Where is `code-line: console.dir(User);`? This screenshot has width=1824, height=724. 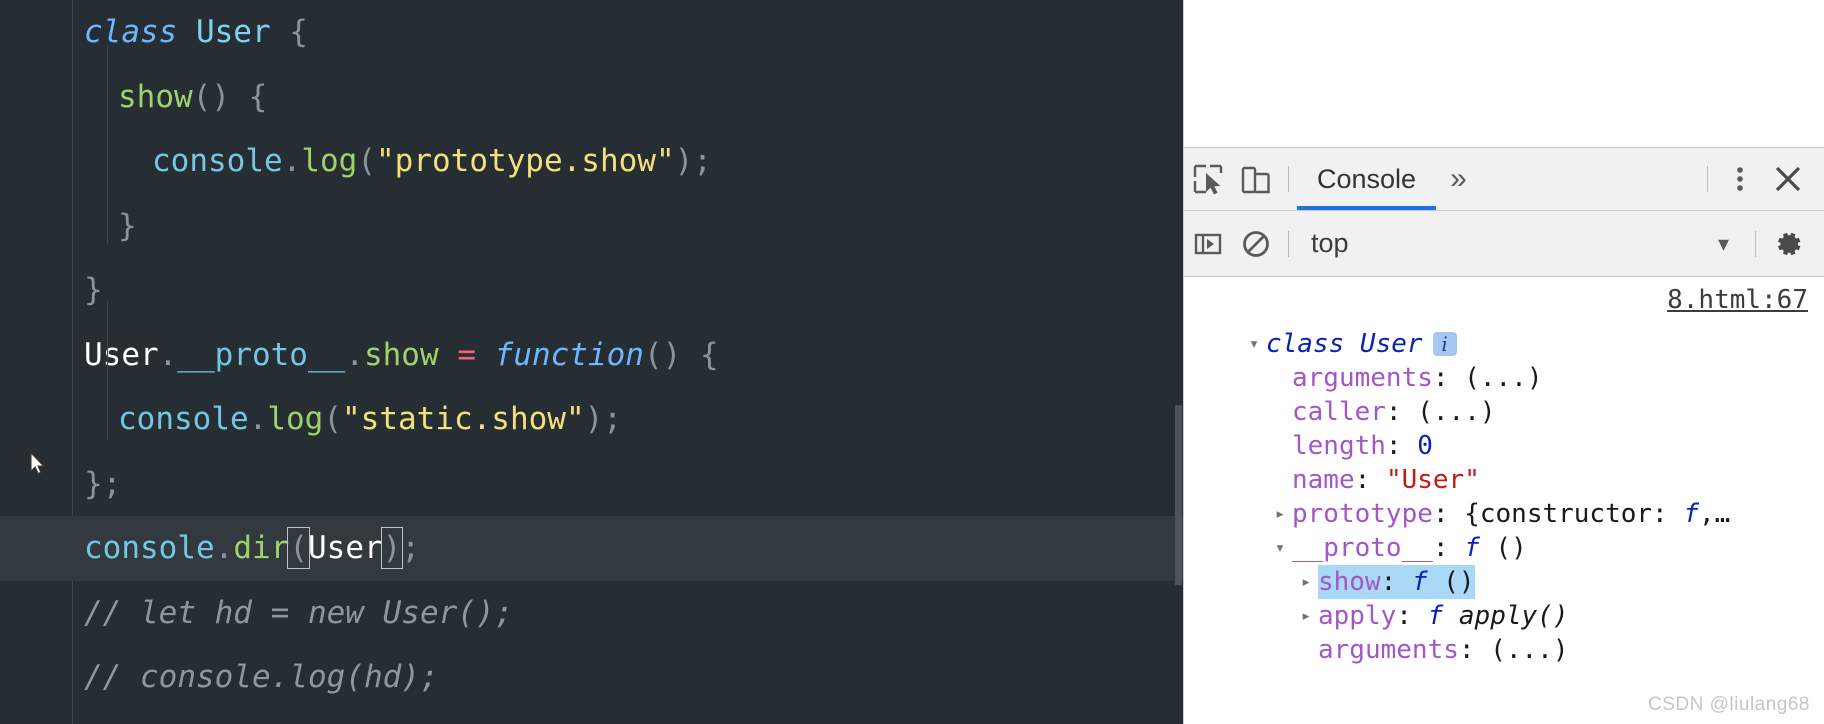
code-line: console.dir(User); is located at coordinates (591, 548).